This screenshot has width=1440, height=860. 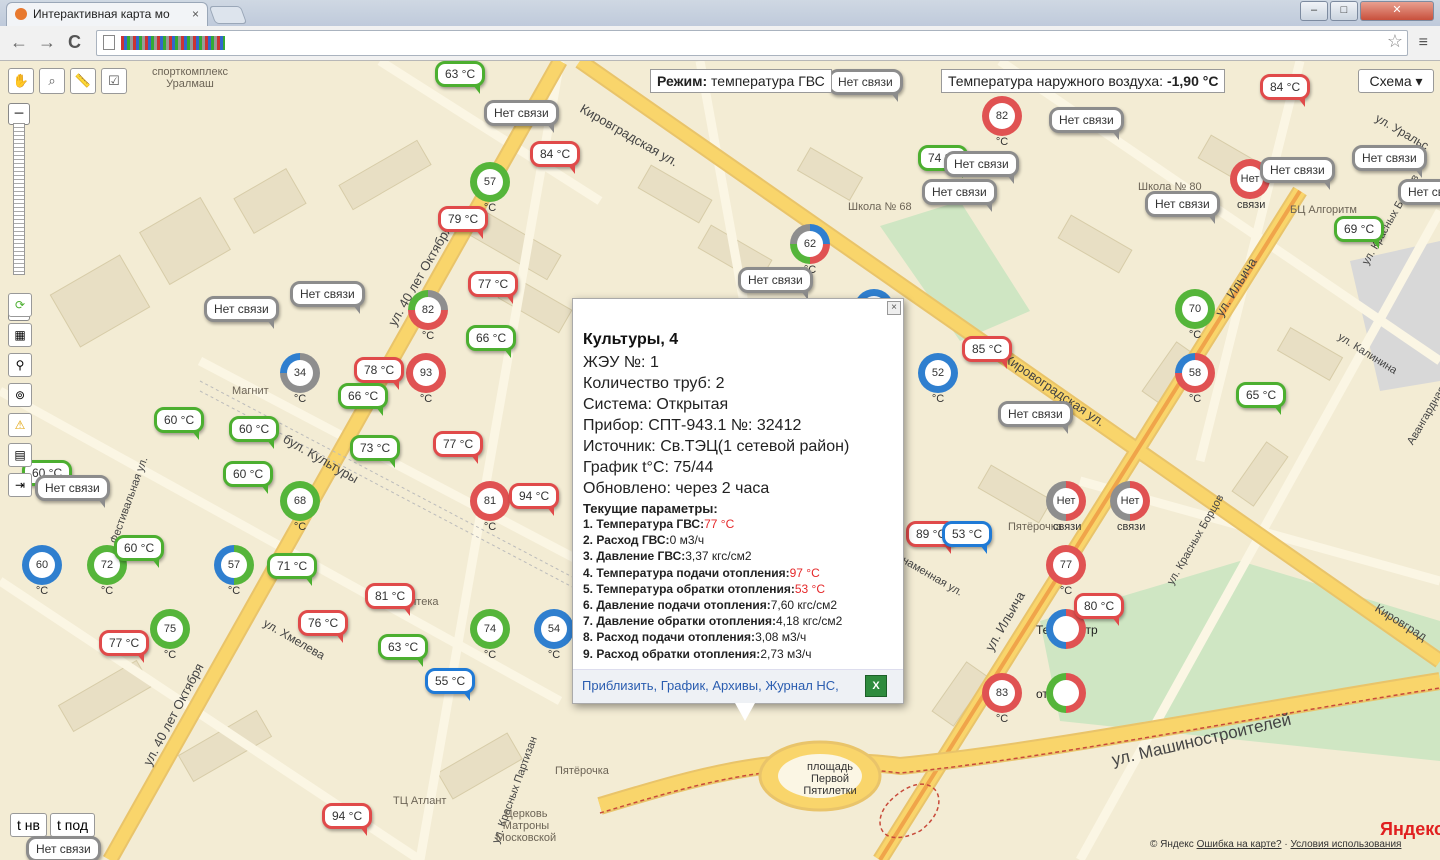 I want to click on minimize-button: –, so click(x=1314, y=11).